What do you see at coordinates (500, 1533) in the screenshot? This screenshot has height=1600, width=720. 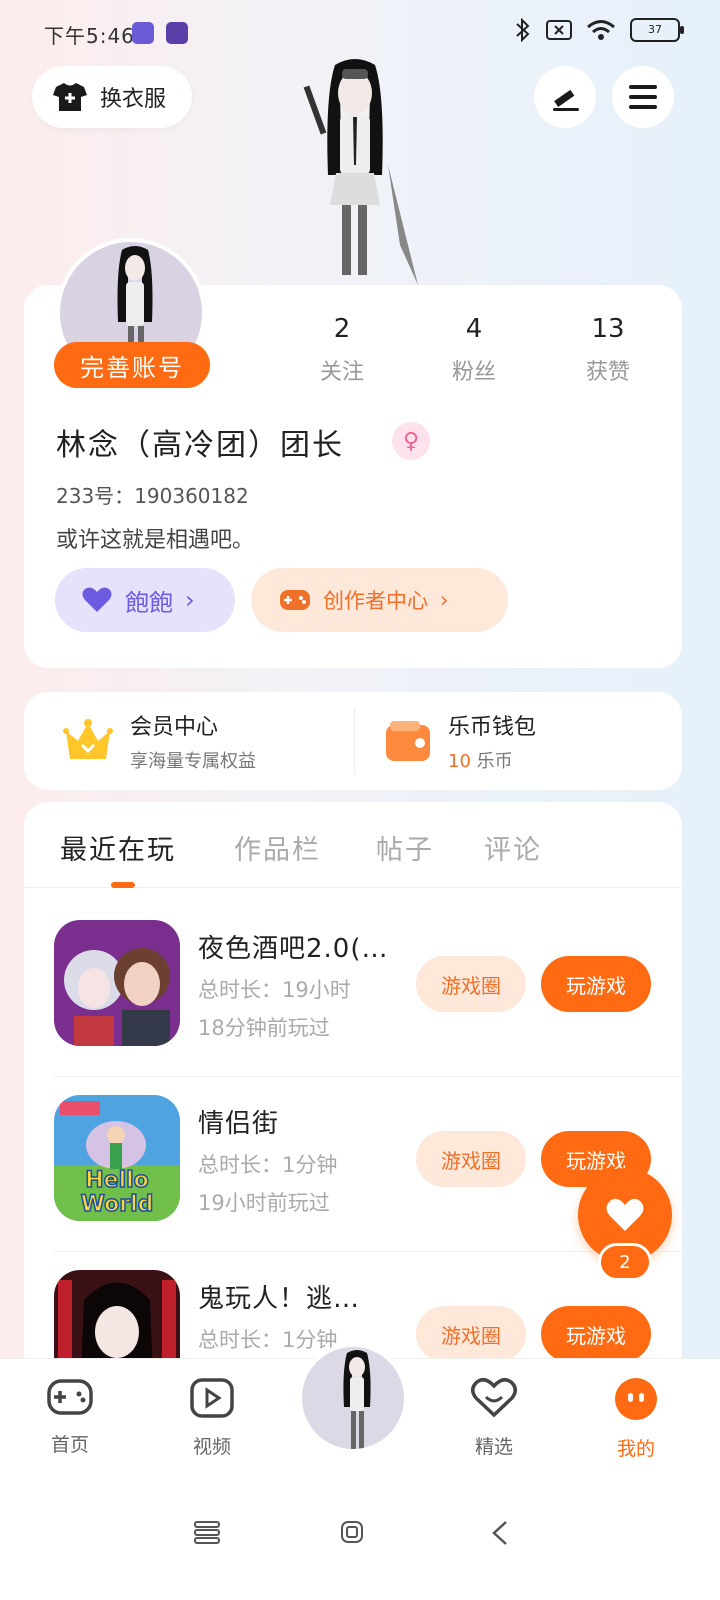 I see `back-icon` at bounding box center [500, 1533].